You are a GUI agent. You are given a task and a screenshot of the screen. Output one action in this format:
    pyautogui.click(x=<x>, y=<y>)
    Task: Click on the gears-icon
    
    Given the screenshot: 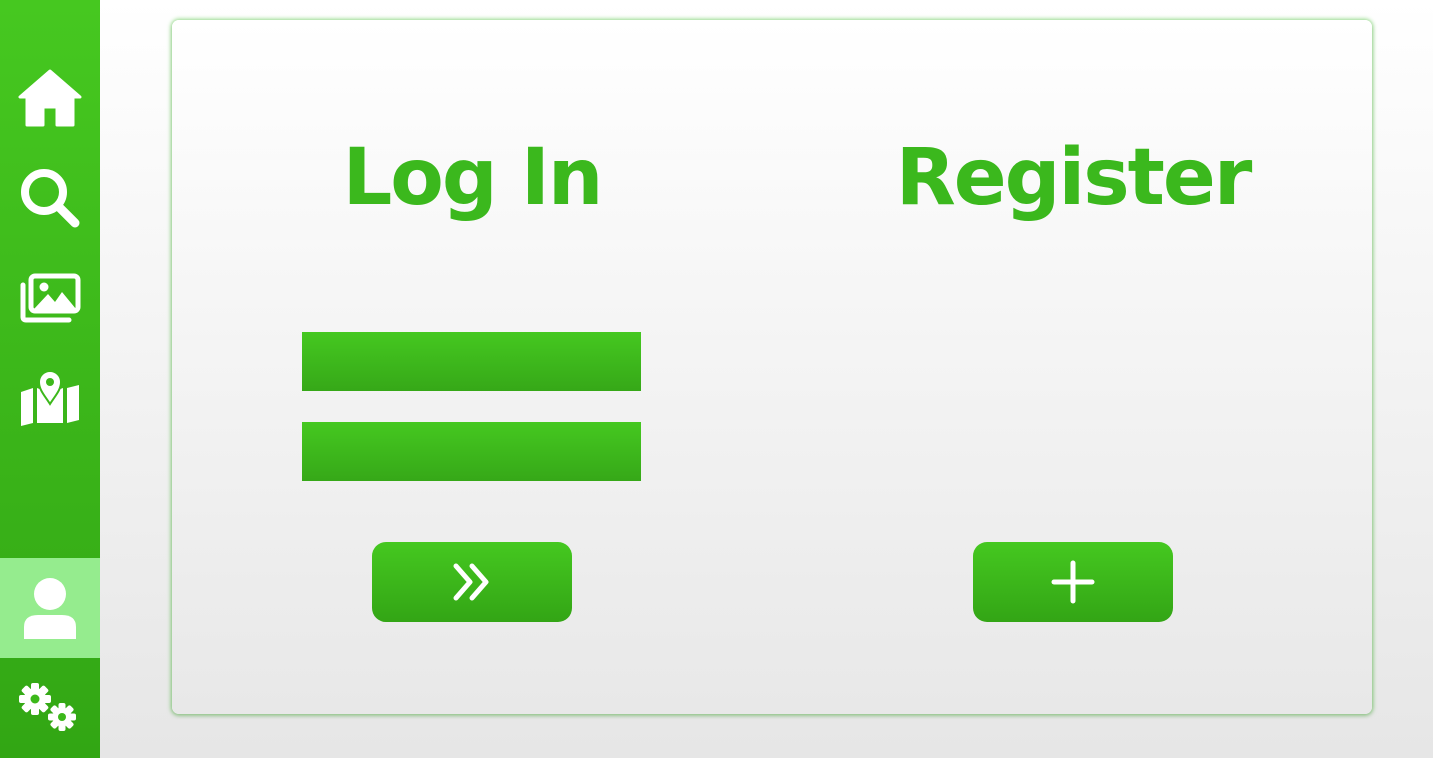 What is the action you would take?
    pyautogui.click(x=47, y=707)
    